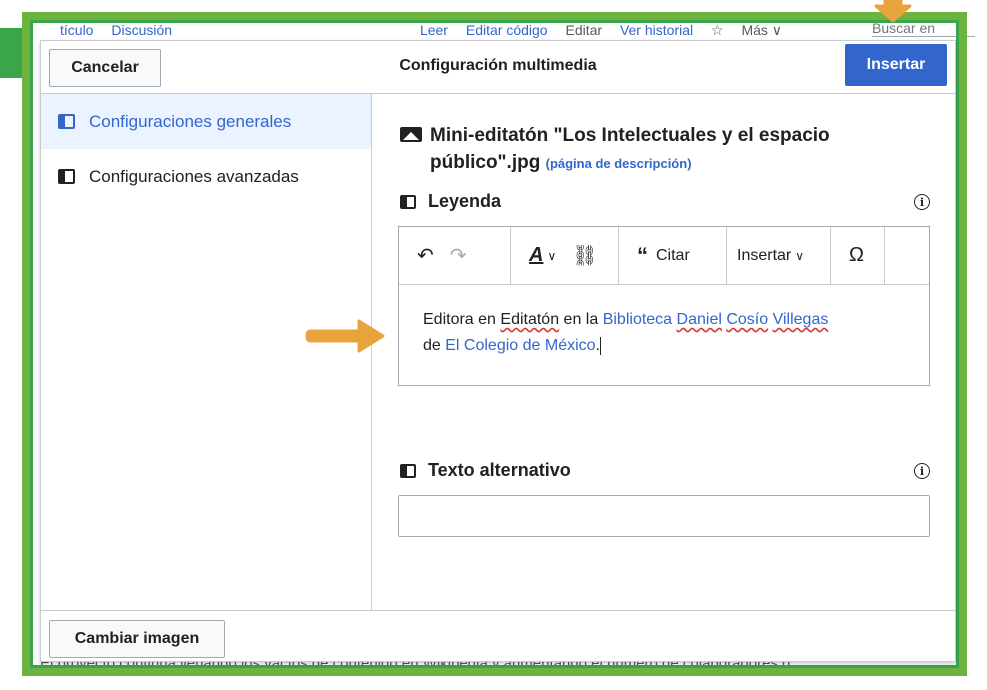 This screenshot has width=987, height=690. What do you see at coordinates (190, 121) in the screenshot?
I see `nav-item-label: Configuraciones generales` at bounding box center [190, 121].